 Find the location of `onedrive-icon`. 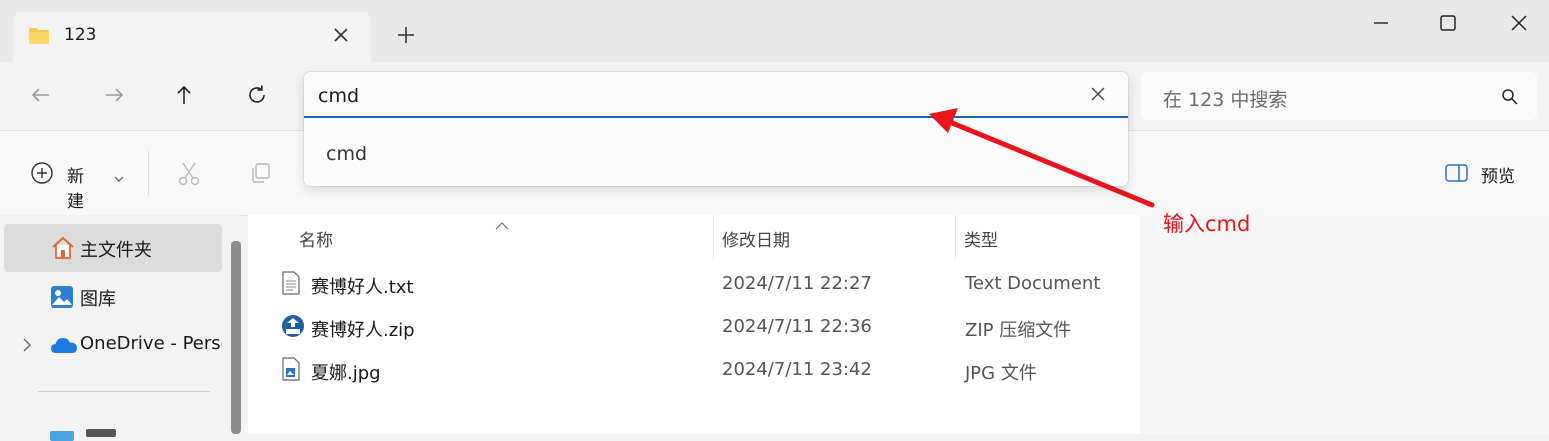

onedrive-icon is located at coordinates (64, 347).